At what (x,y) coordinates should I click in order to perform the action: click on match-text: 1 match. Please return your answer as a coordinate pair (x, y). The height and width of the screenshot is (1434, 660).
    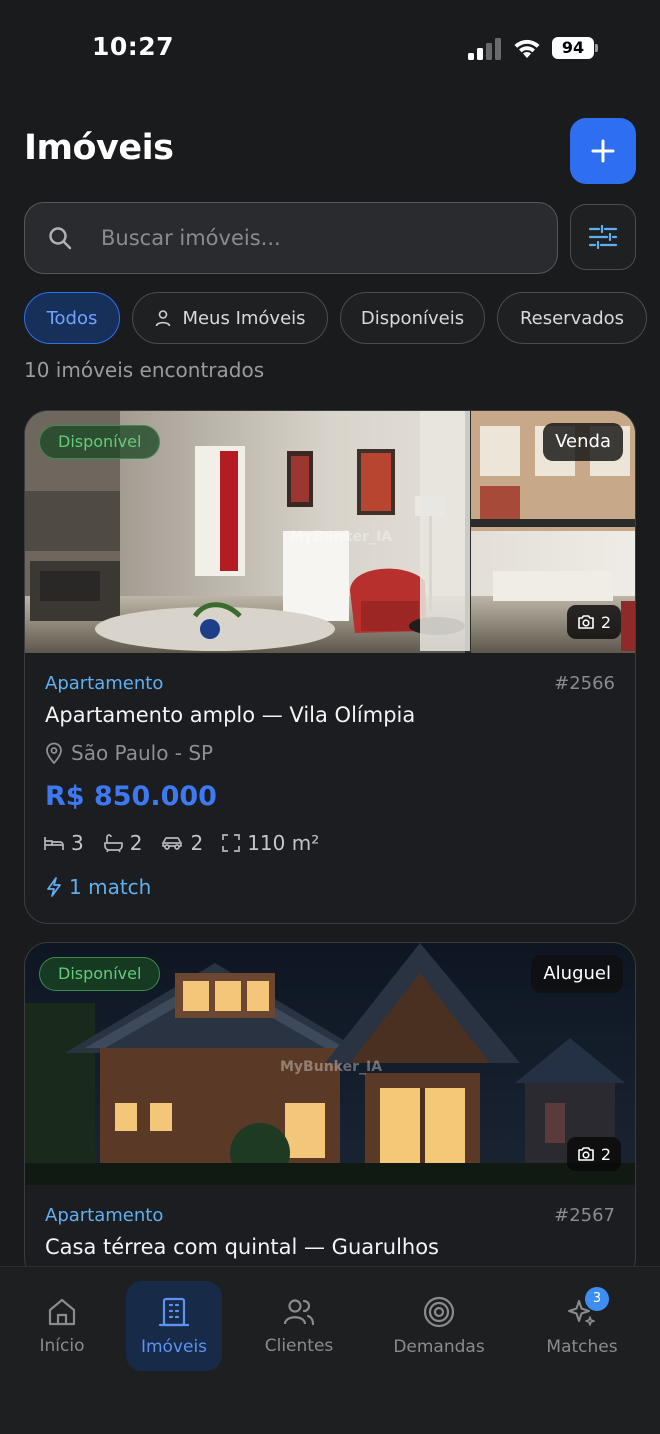
    Looking at the image, I should click on (110, 887).